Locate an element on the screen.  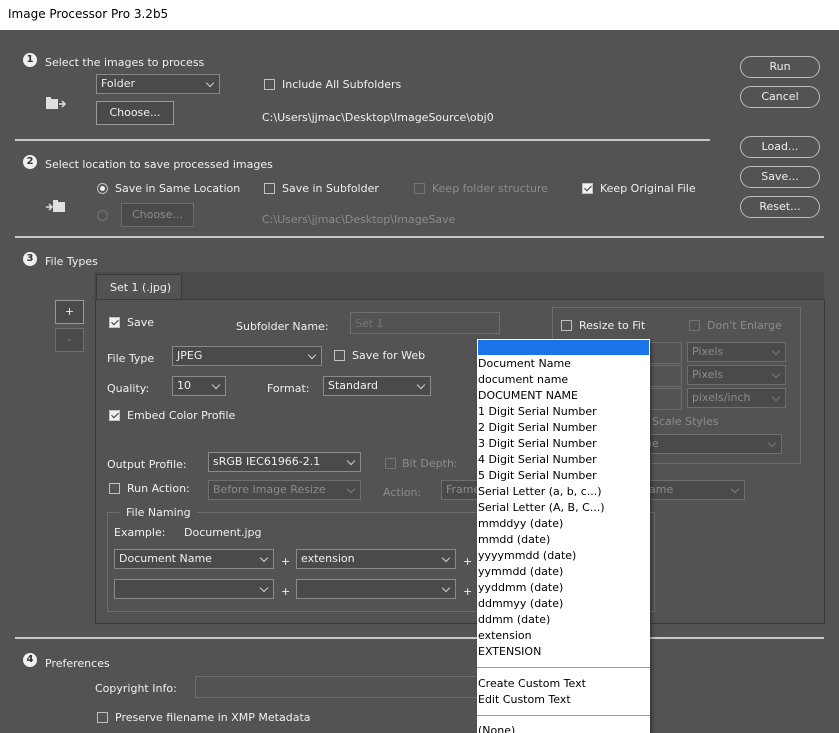
save-type-checkbox is located at coordinates (114, 322).